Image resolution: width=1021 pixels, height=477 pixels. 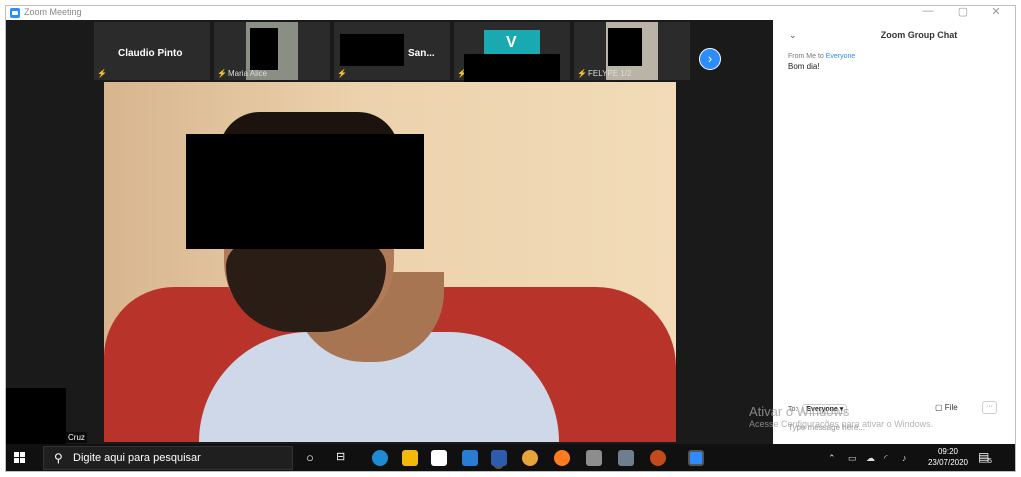 I want to click on search-placeholder: Digite aqui para pesquisar, so click(x=137, y=458).